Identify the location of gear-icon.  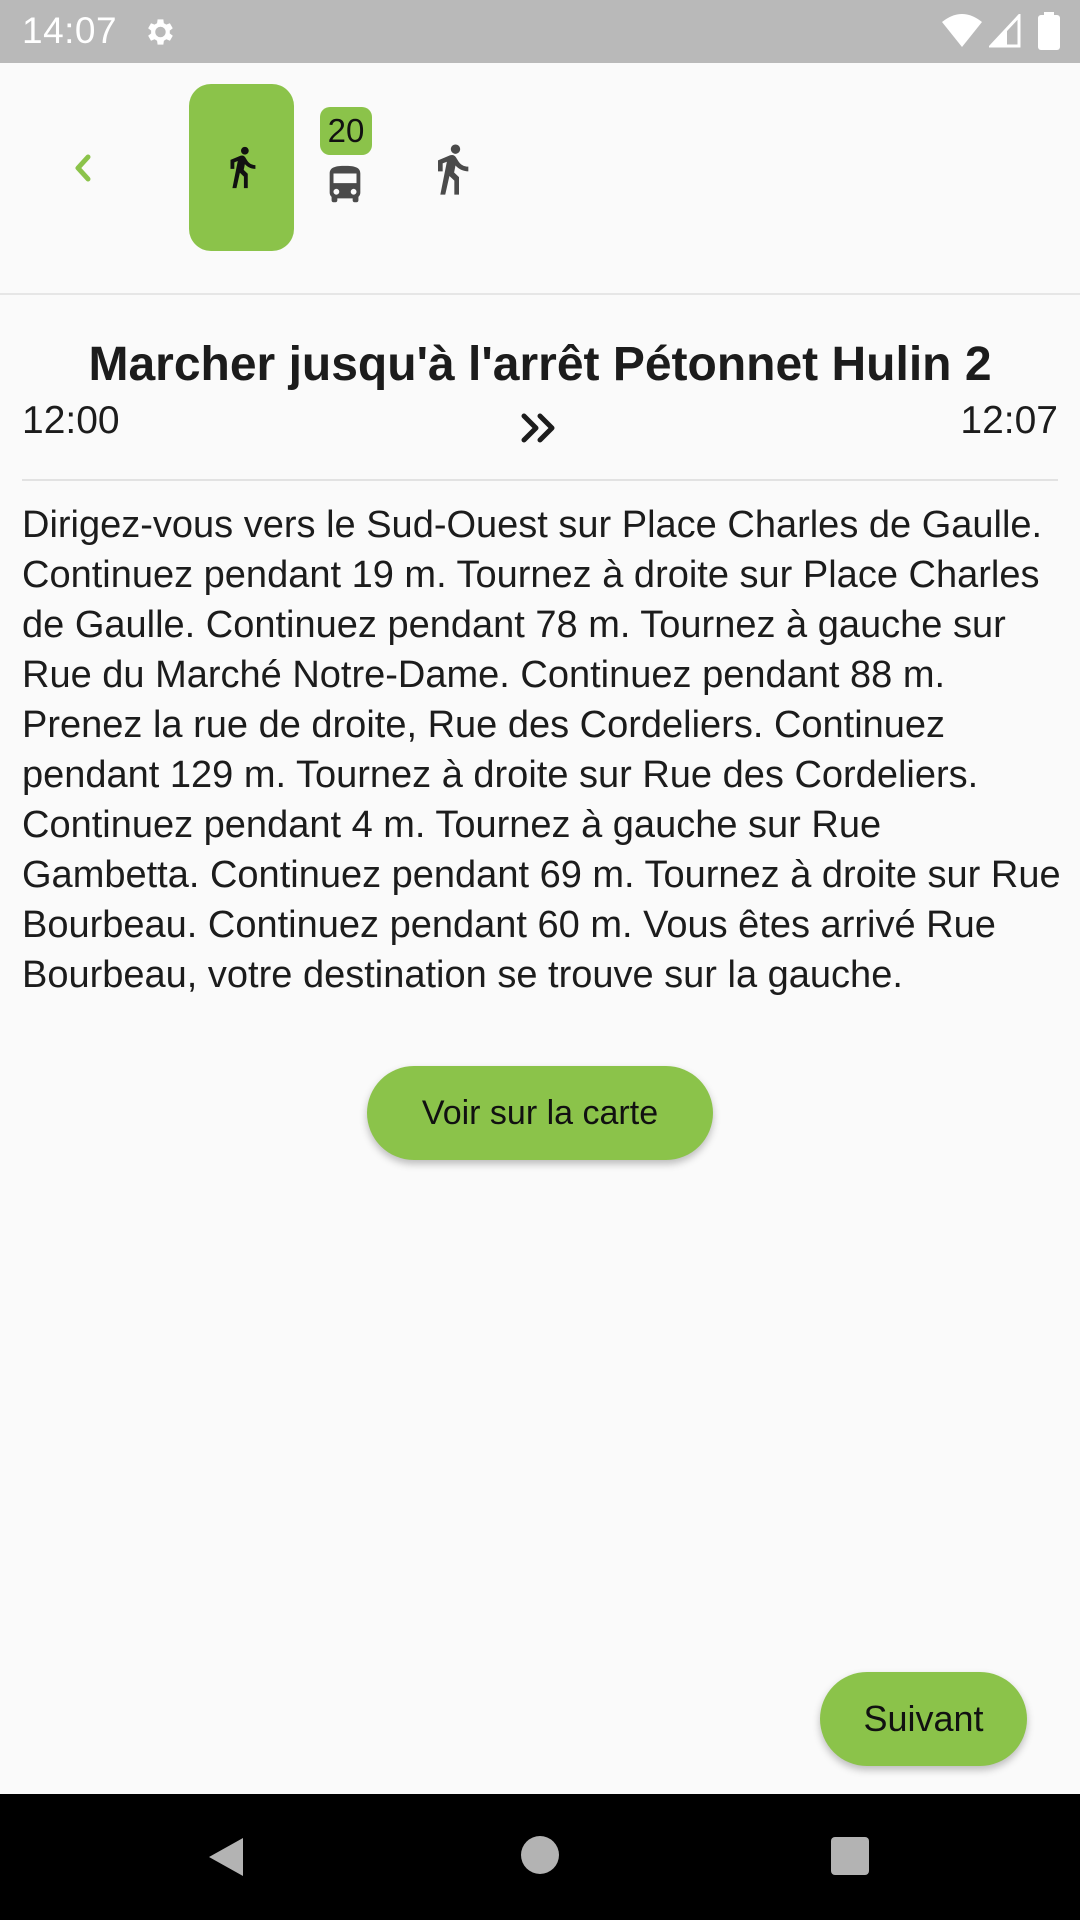
(160, 32).